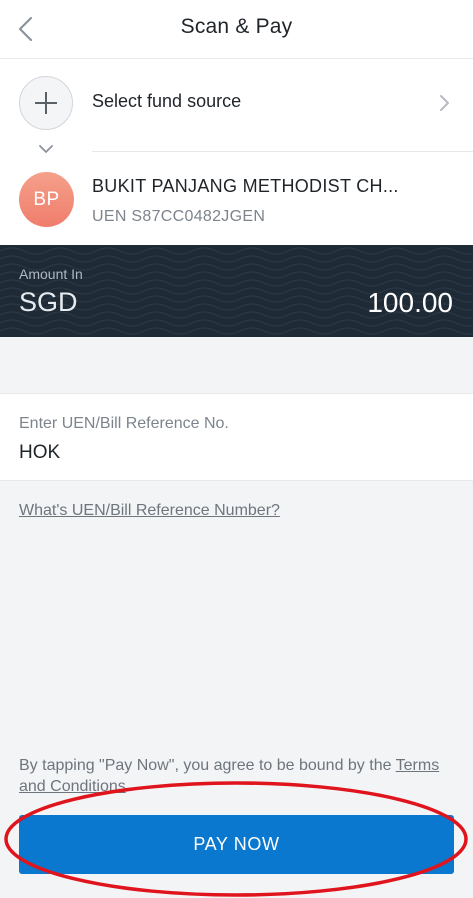 The height and width of the screenshot is (898, 473). What do you see at coordinates (128, 786) in the screenshot?
I see `terms-suffix: .` at bounding box center [128, 786].